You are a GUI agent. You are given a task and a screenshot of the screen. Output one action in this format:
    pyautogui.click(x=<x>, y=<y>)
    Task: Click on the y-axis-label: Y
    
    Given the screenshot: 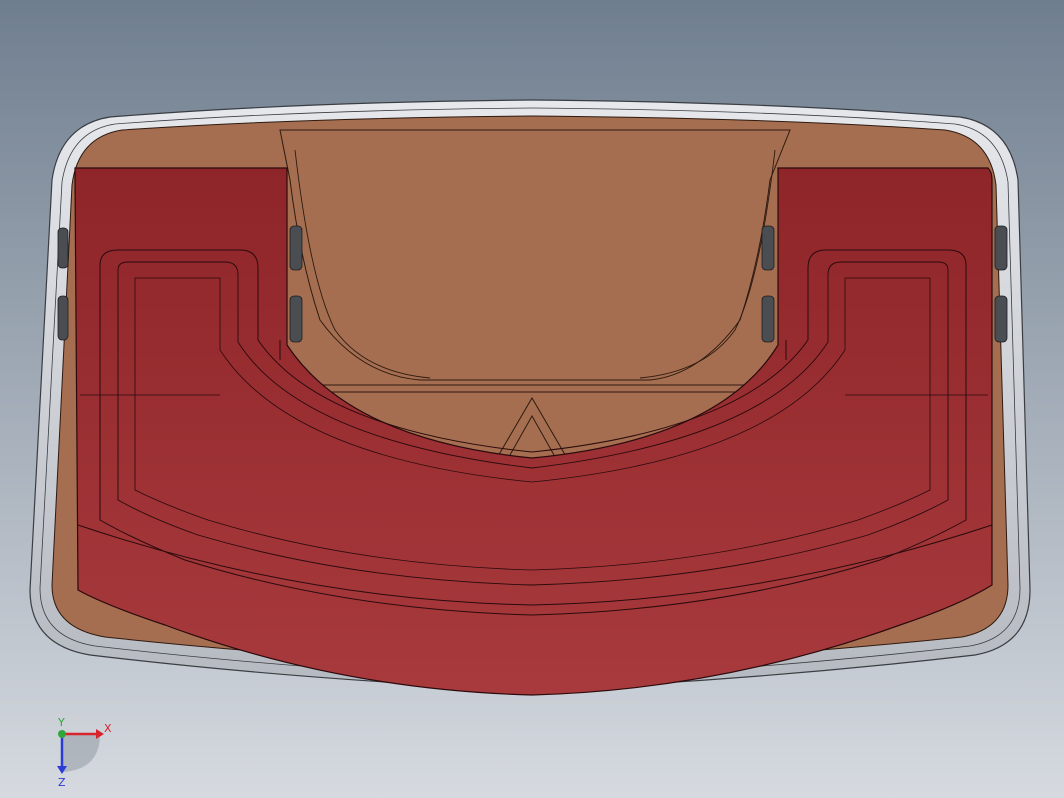 What is the action you would take?
    pyautogui.click(x=61, y=722)
    